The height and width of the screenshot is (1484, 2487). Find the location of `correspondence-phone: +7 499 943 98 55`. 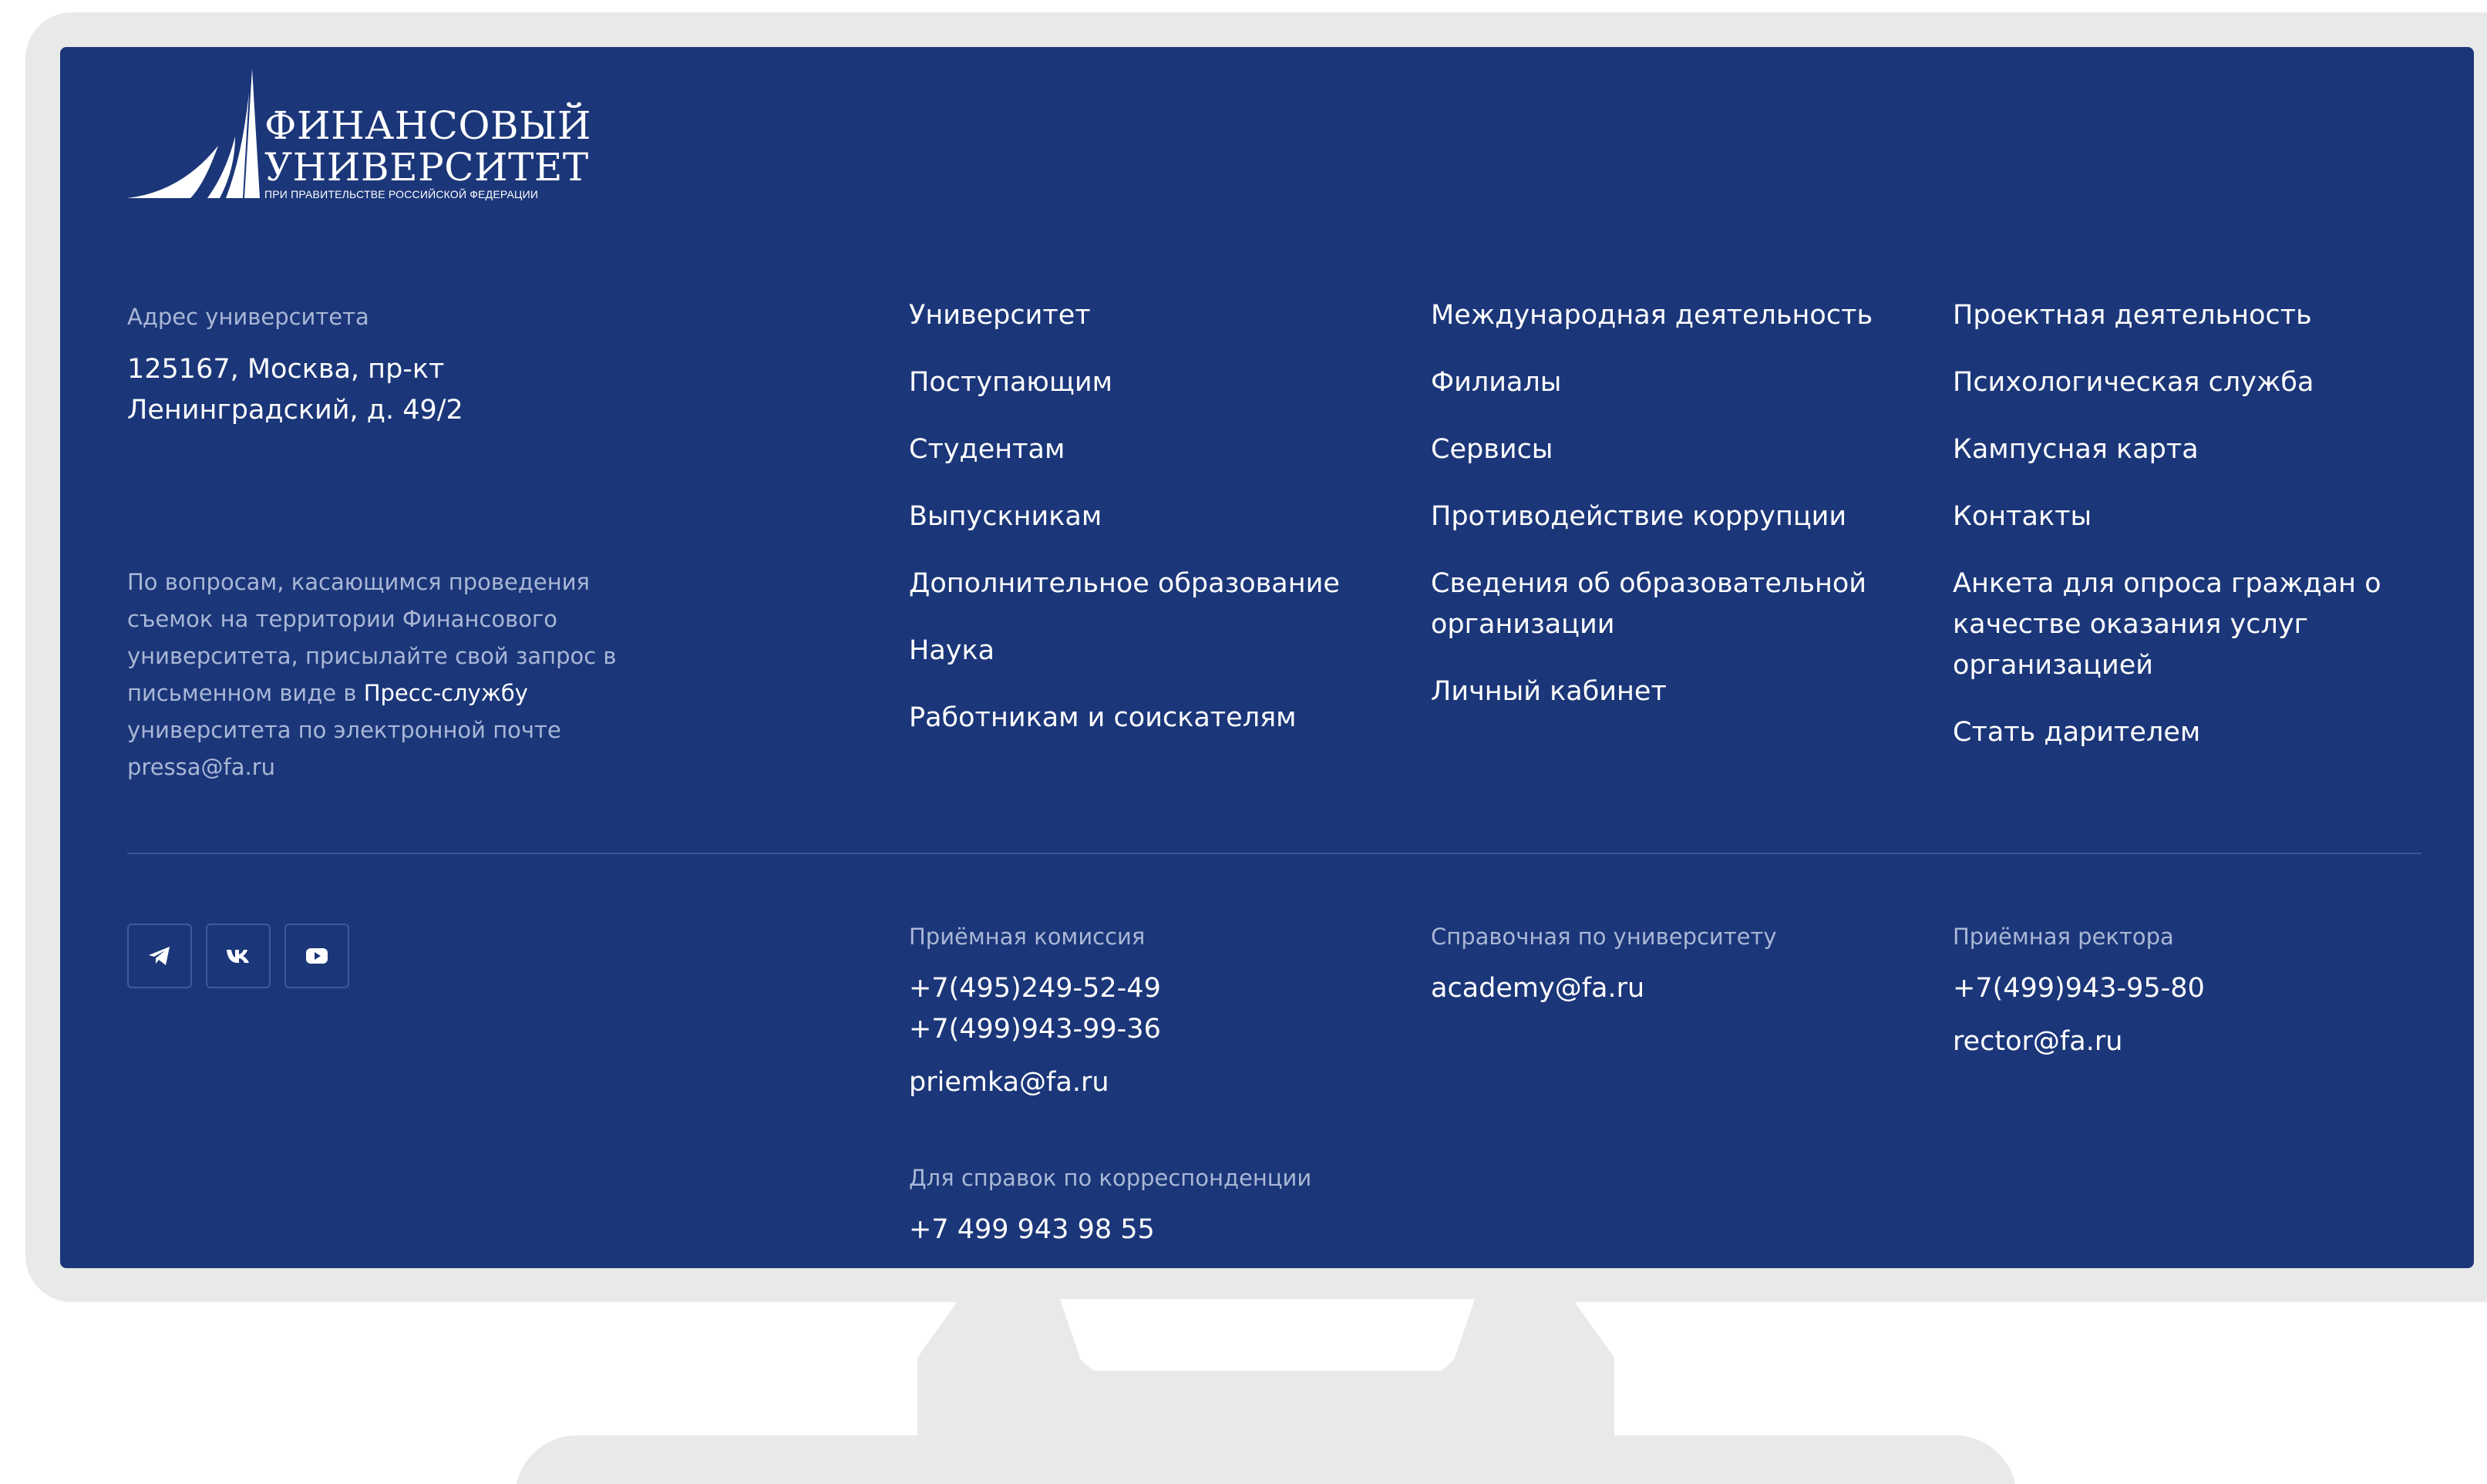

correspondence-phone: +7 499 943 98 55 is located at coordinates (1110, 1230).